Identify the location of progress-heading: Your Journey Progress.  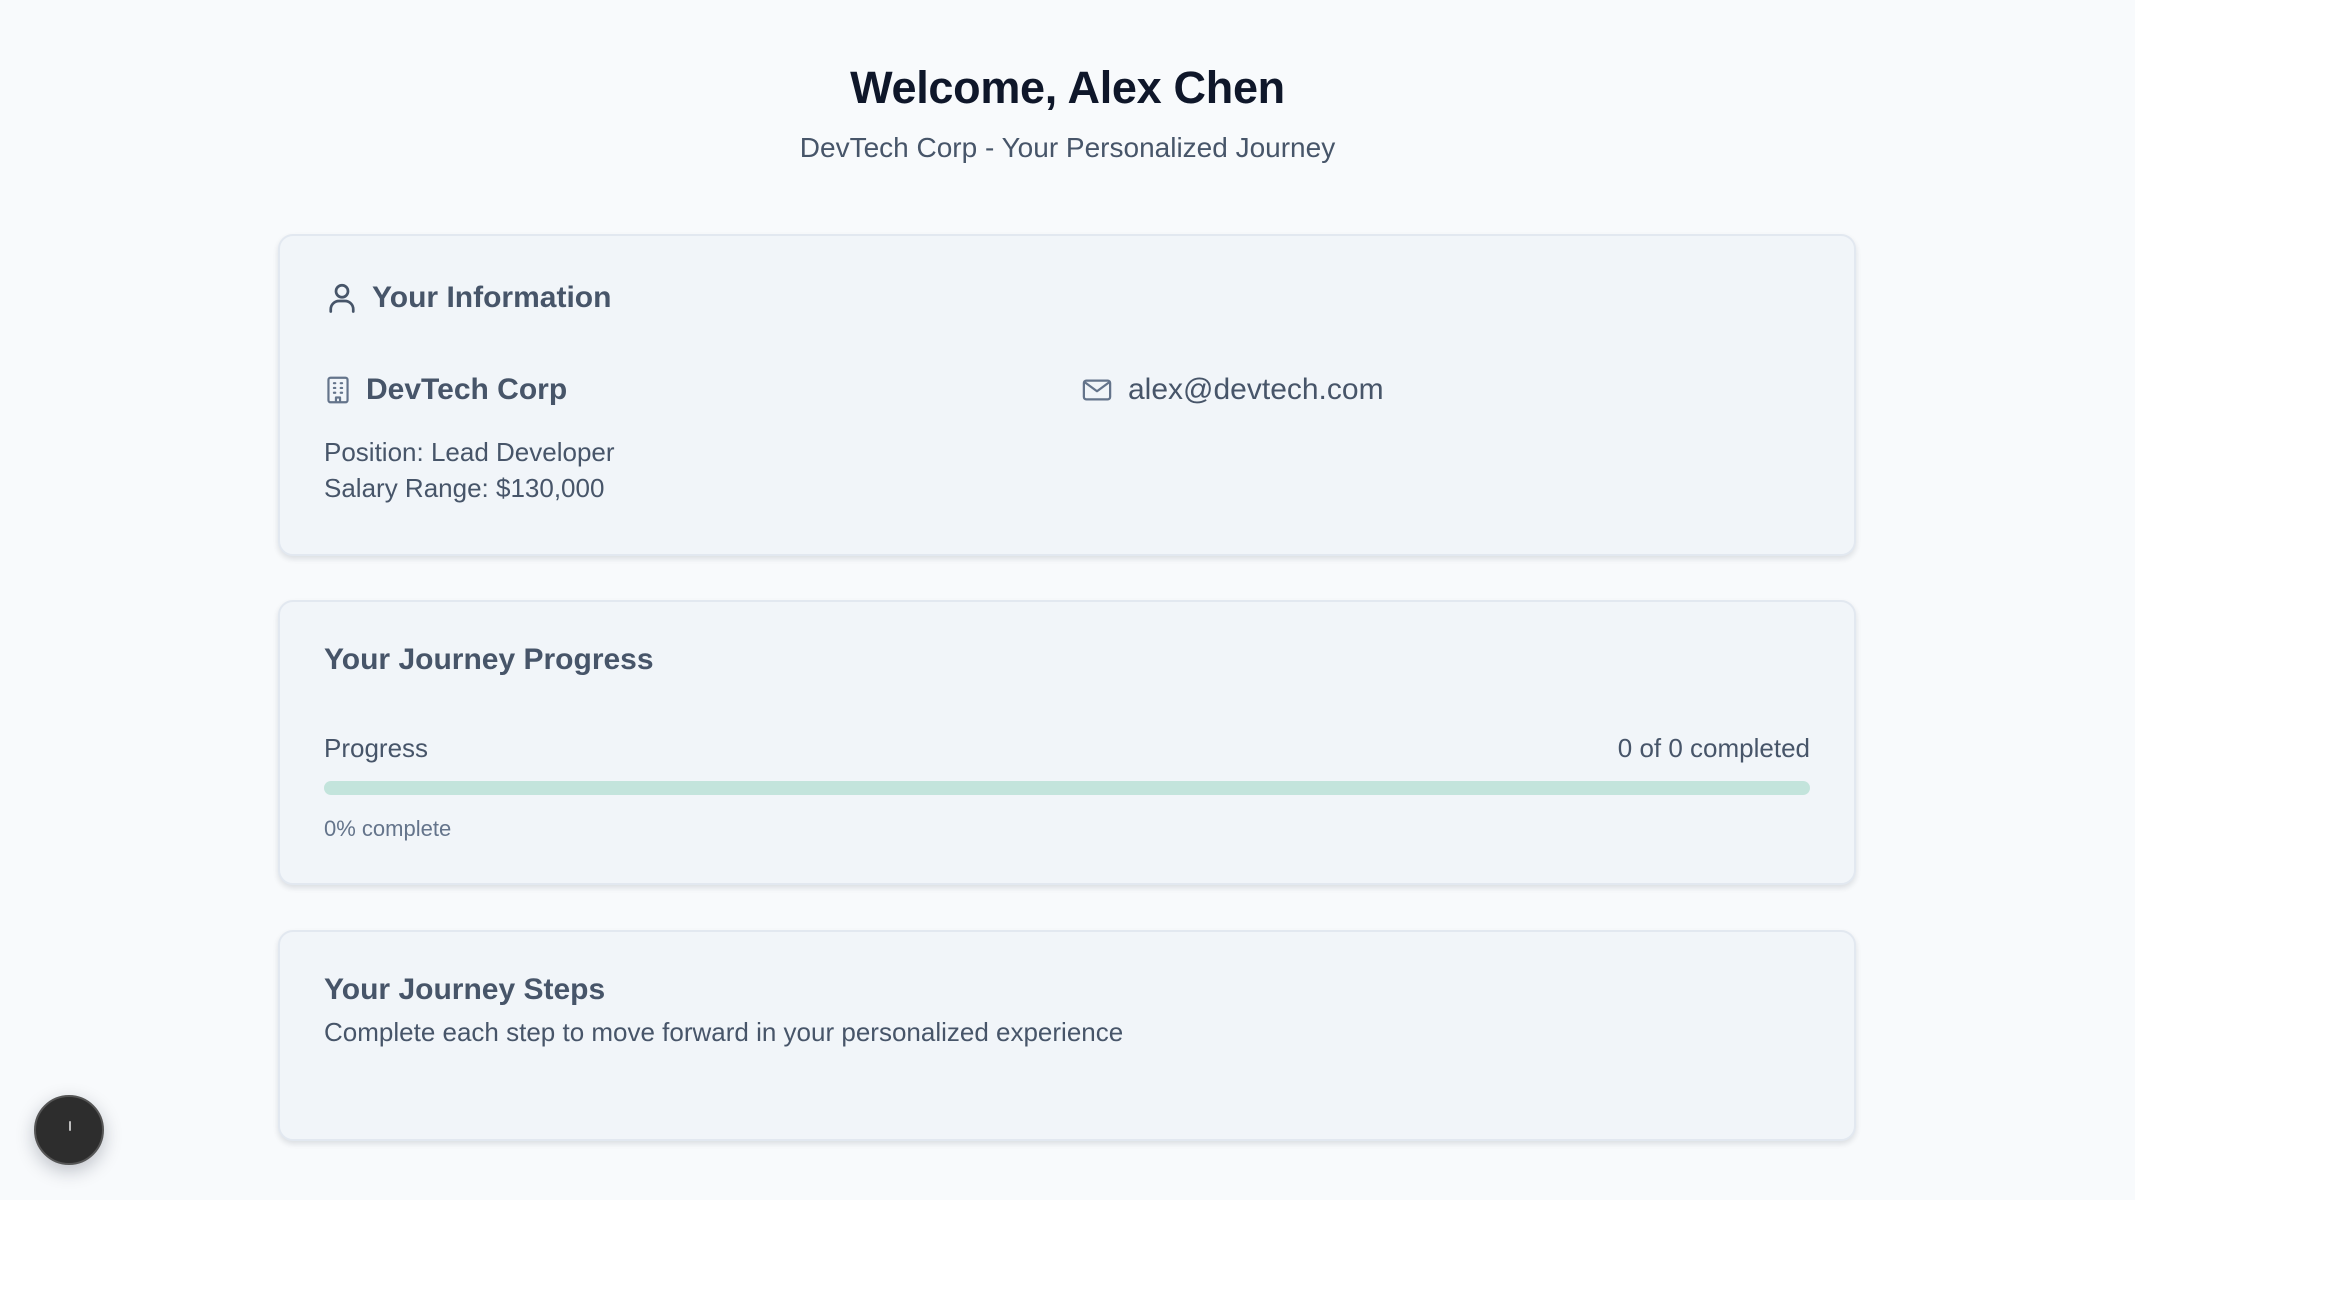
(489, 659).